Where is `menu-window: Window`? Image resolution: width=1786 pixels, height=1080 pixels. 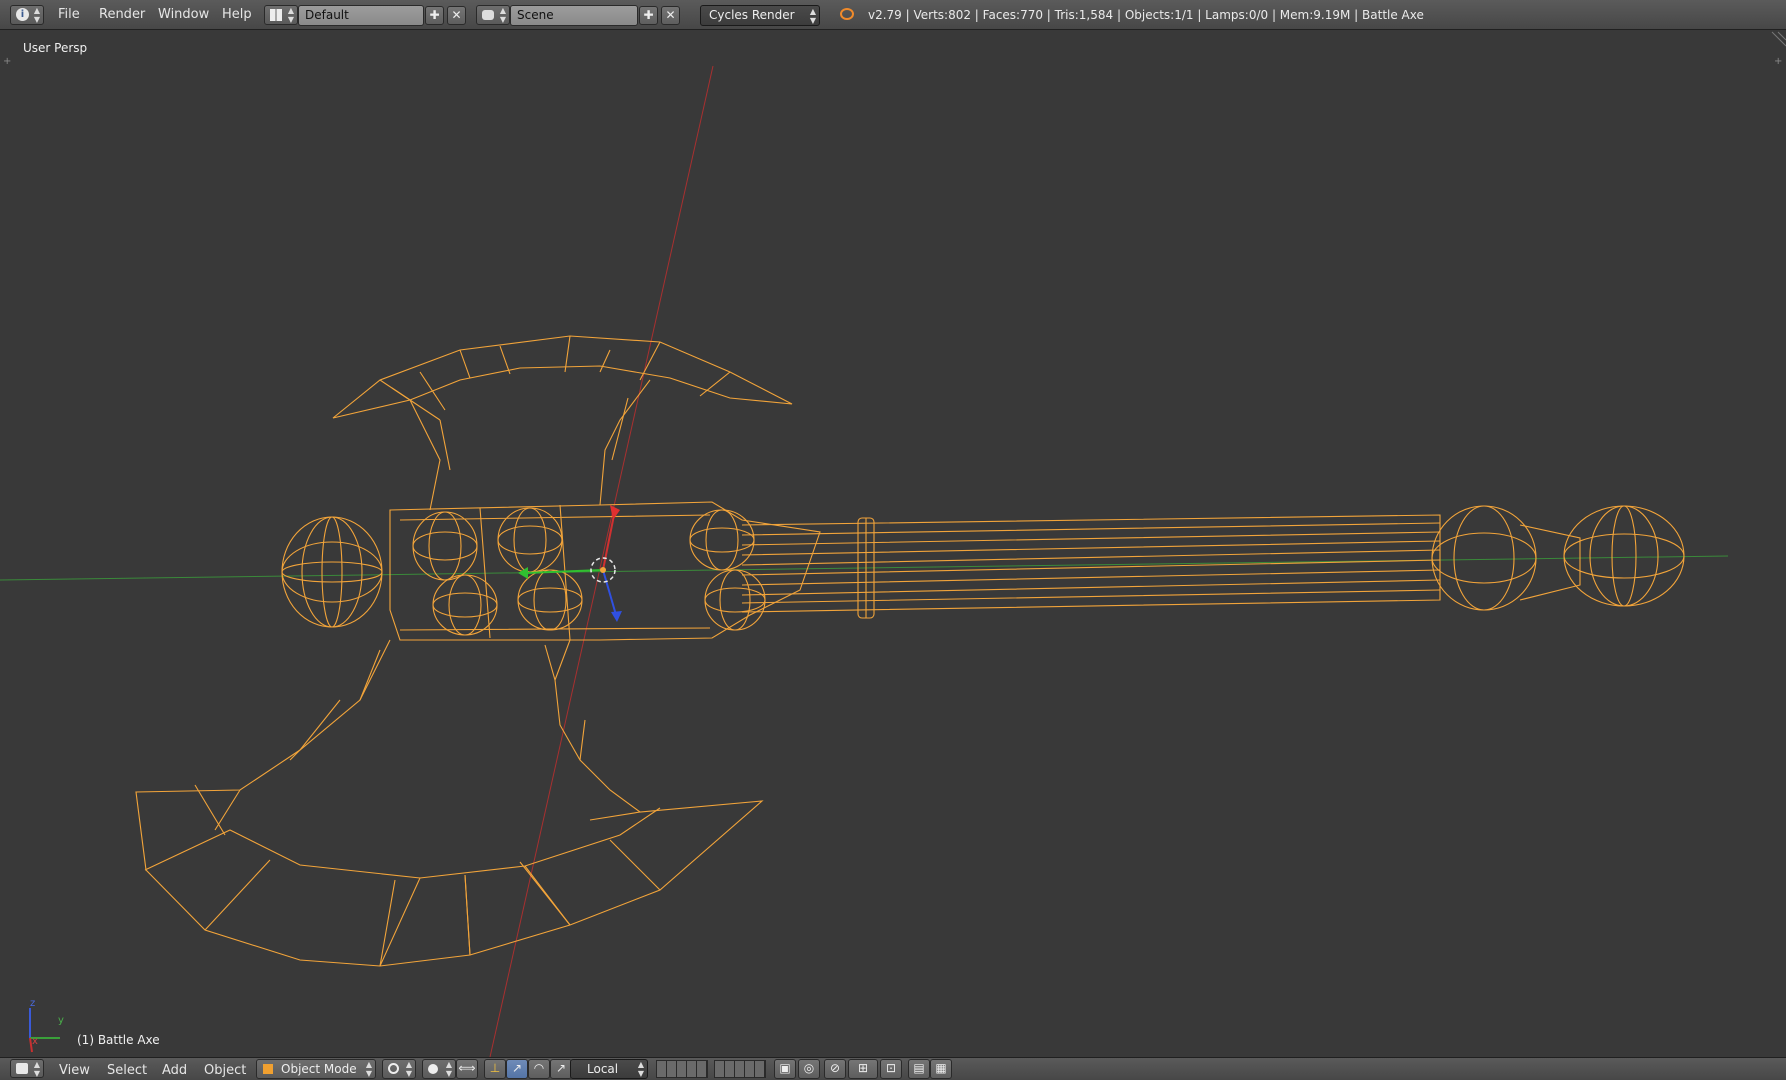
menu-window: Window is located at coordinates (183, 14).